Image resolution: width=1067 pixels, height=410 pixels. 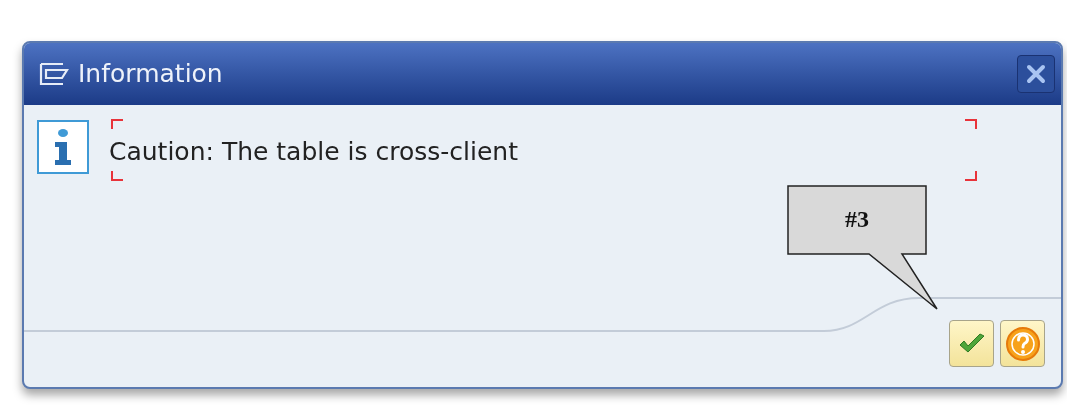 What do you see at coordinates (313, 152) in the screenshot?
I see `message-text: Caution: The table is cross-client` at bounding box center [313, 152].